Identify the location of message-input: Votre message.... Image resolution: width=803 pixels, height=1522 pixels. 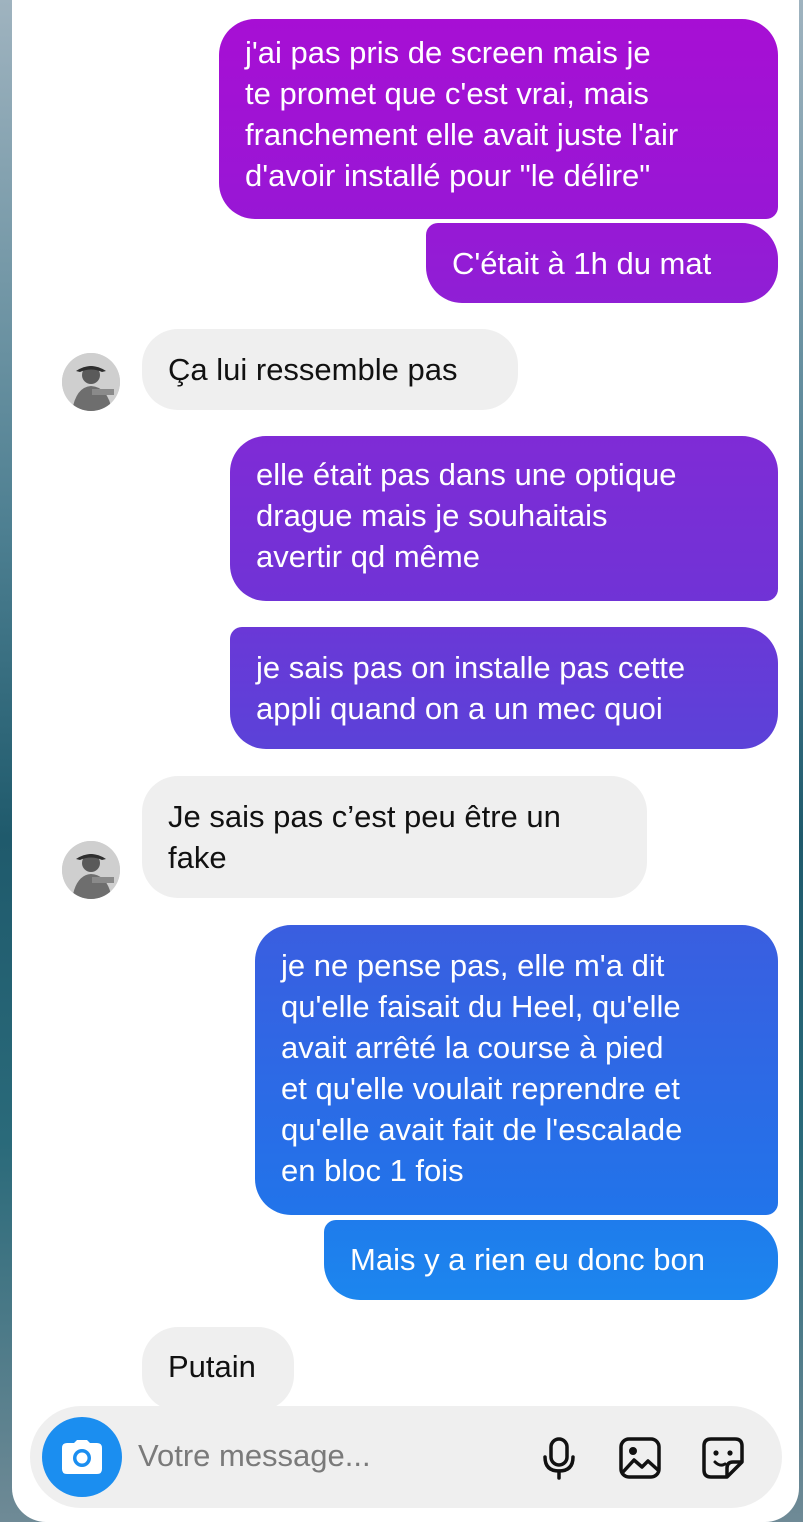
(254, 1456).